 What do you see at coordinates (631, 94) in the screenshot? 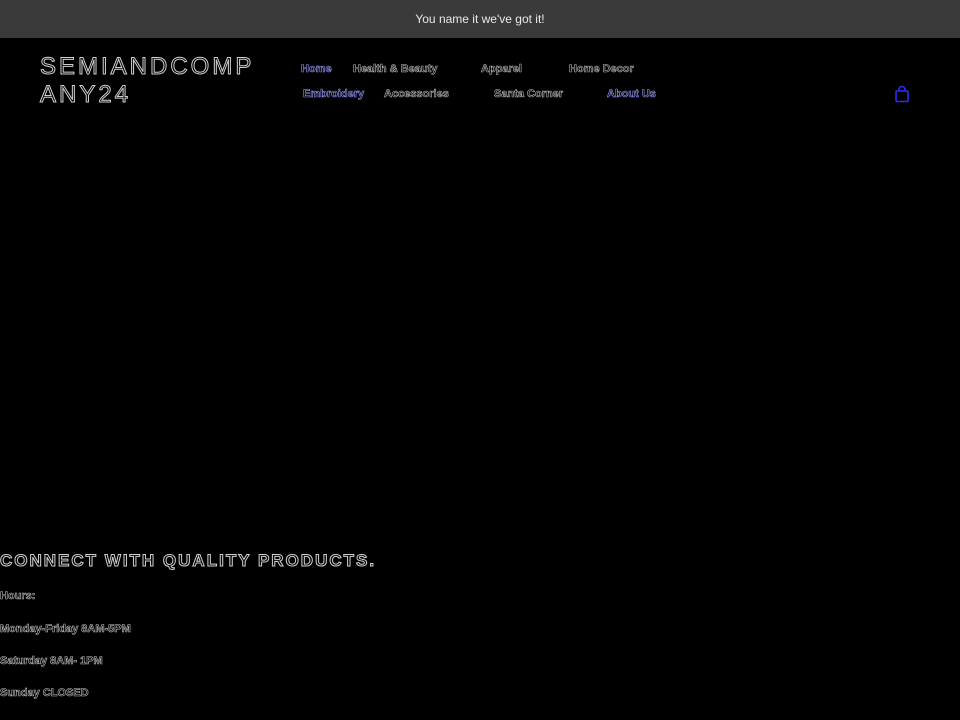
I see `nav-item-about-us: About Us` at bounding box center [631, 94].